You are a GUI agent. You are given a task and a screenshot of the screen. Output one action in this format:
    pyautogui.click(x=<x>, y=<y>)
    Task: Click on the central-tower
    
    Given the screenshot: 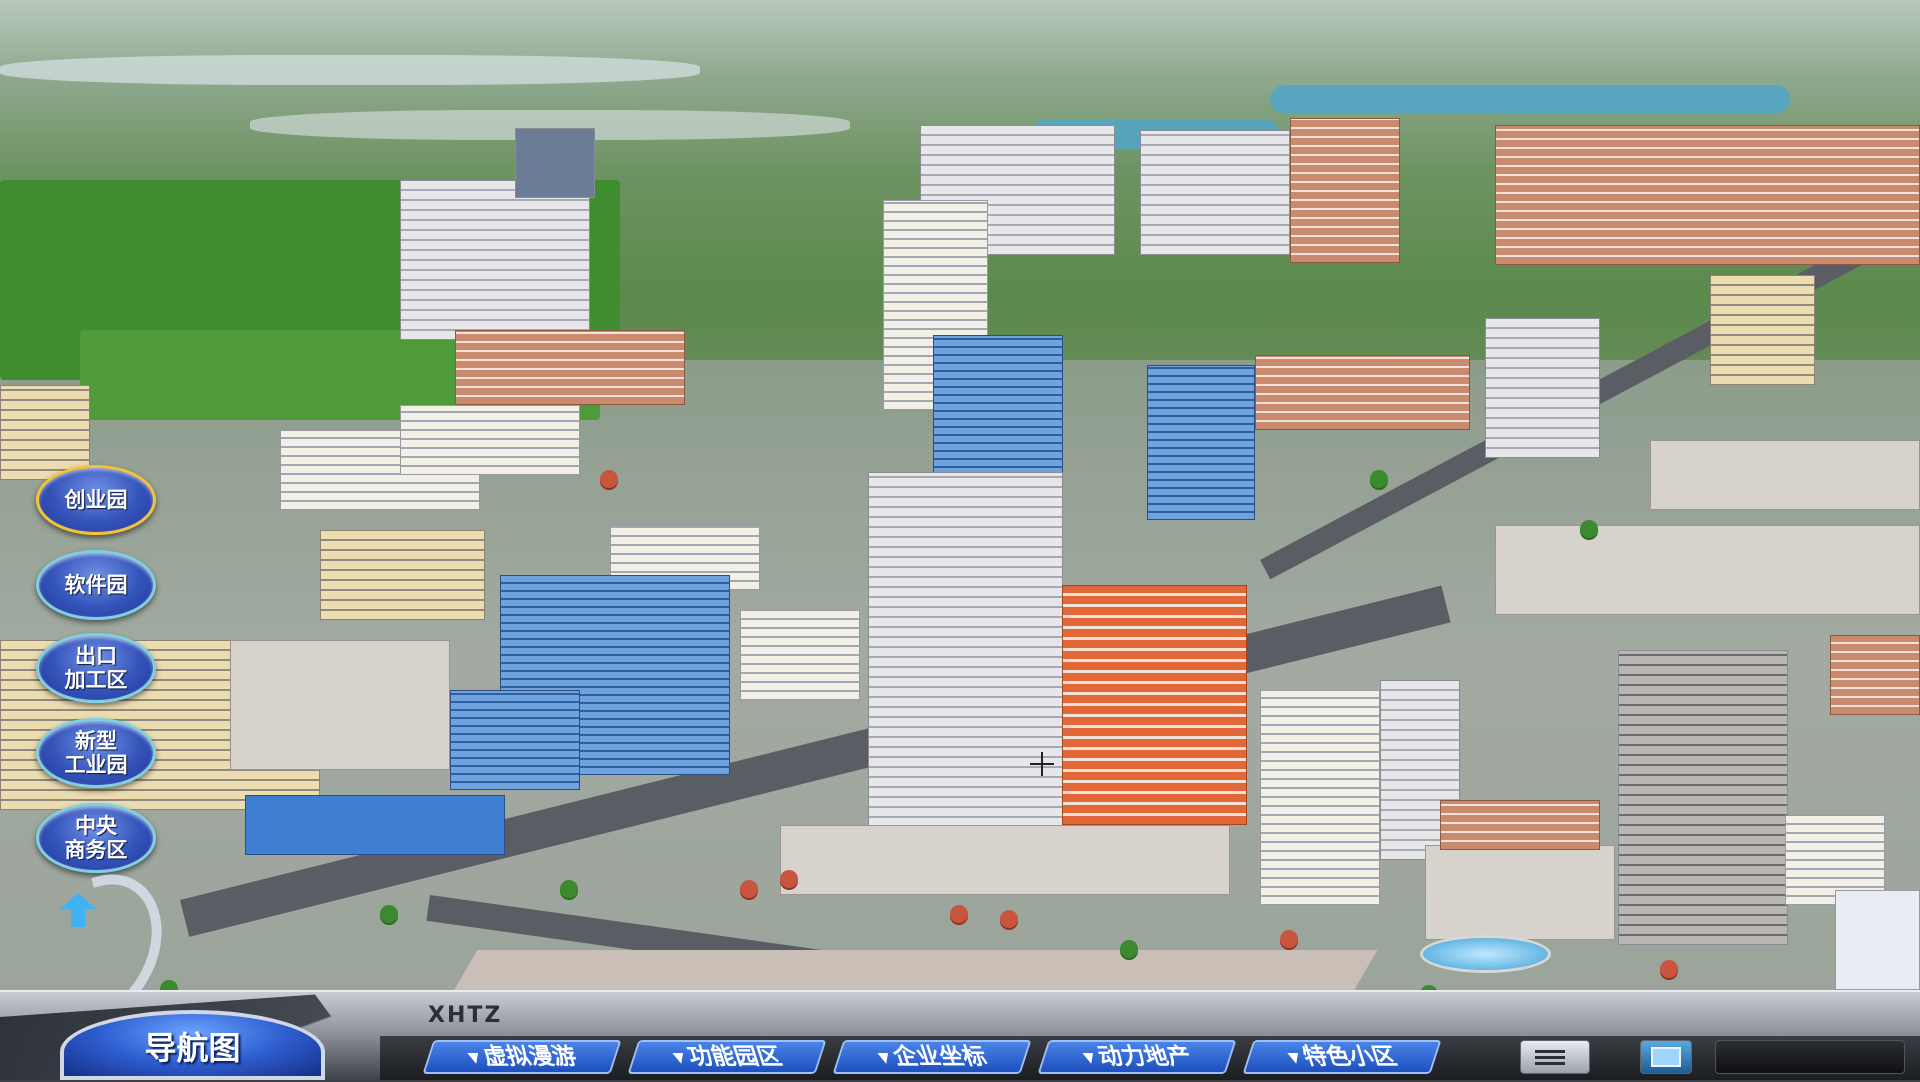 What is the action you would take?
    pyautogui.click(x=965, y=664)
    